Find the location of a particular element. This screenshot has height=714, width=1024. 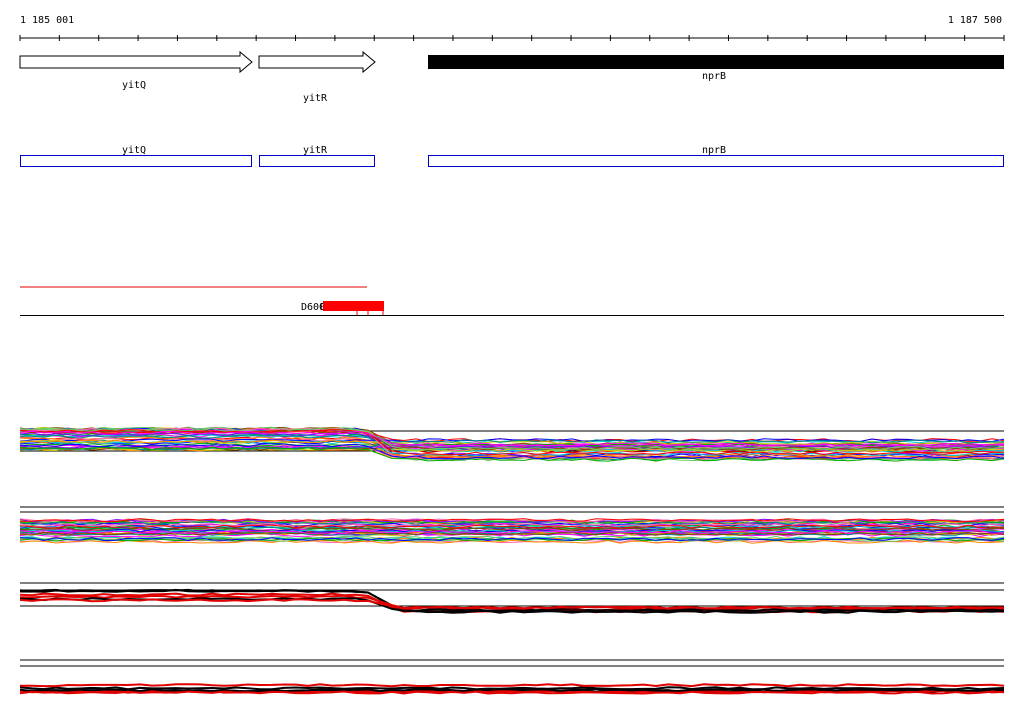

panel-3-profiles is located at coordinates (512, 601).